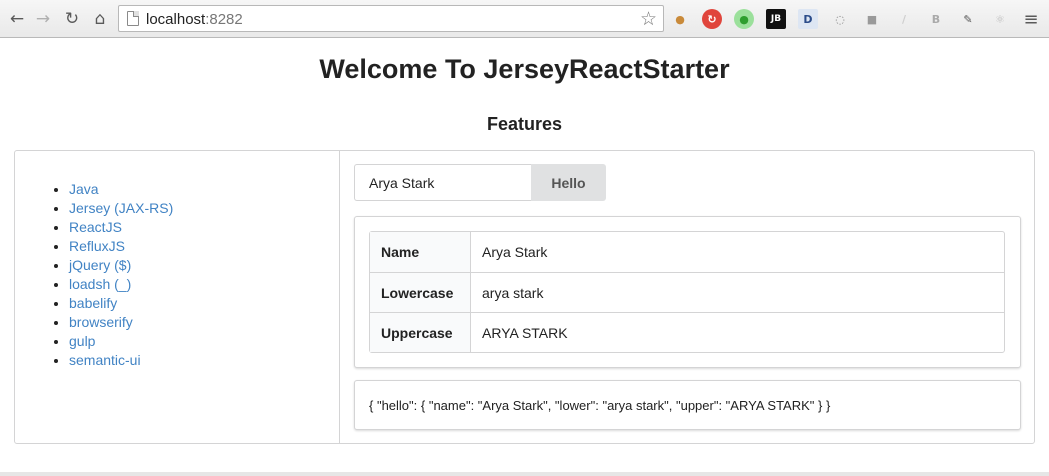 This screenshot has height=476, width=1049. What do you see at coordinates (43, 19) in the screenshot?
I see `forward-icon: →` at bounding box center [43, 19].